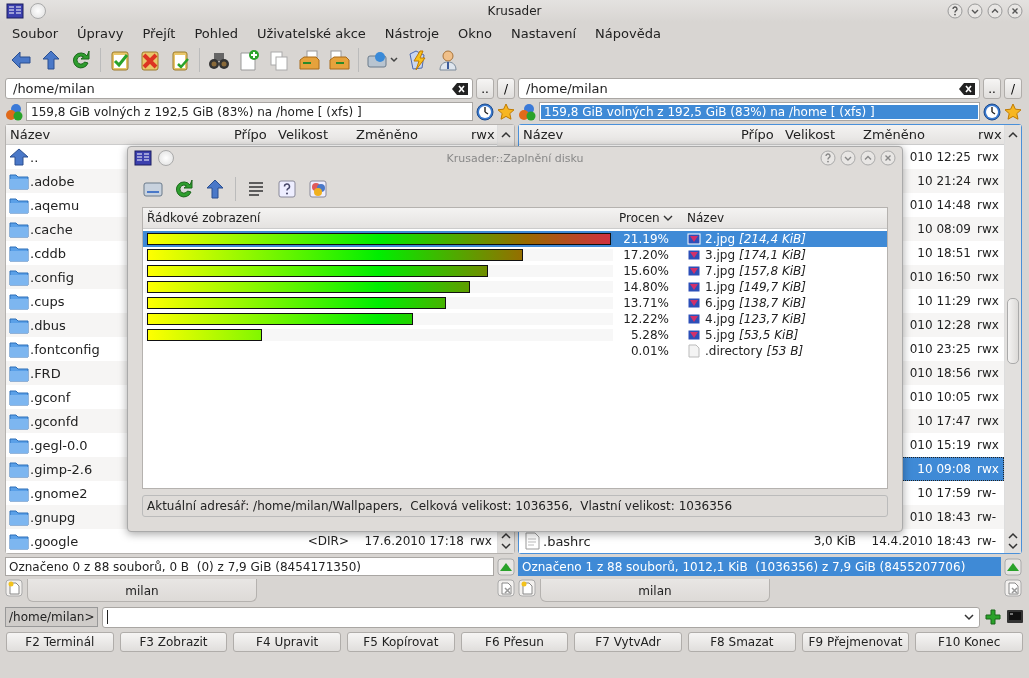 The image size is (1029, 678). What do you see at coordinates (318, 189) in the screenshot?
I see `colors-icon` at bounding box center [318, 189].